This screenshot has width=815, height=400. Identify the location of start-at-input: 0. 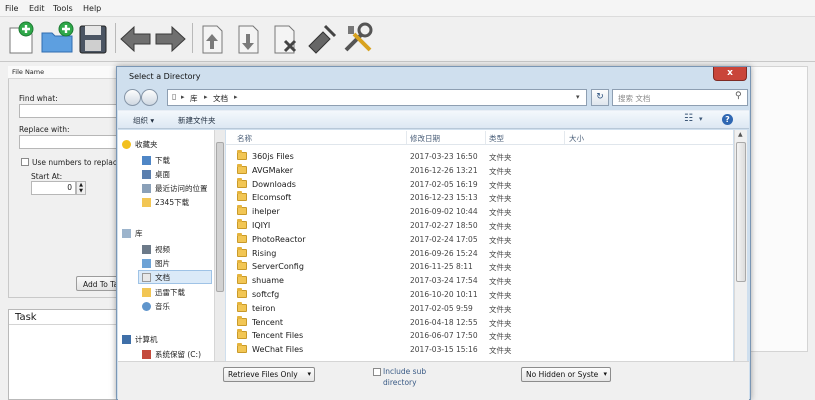
(53, 188).